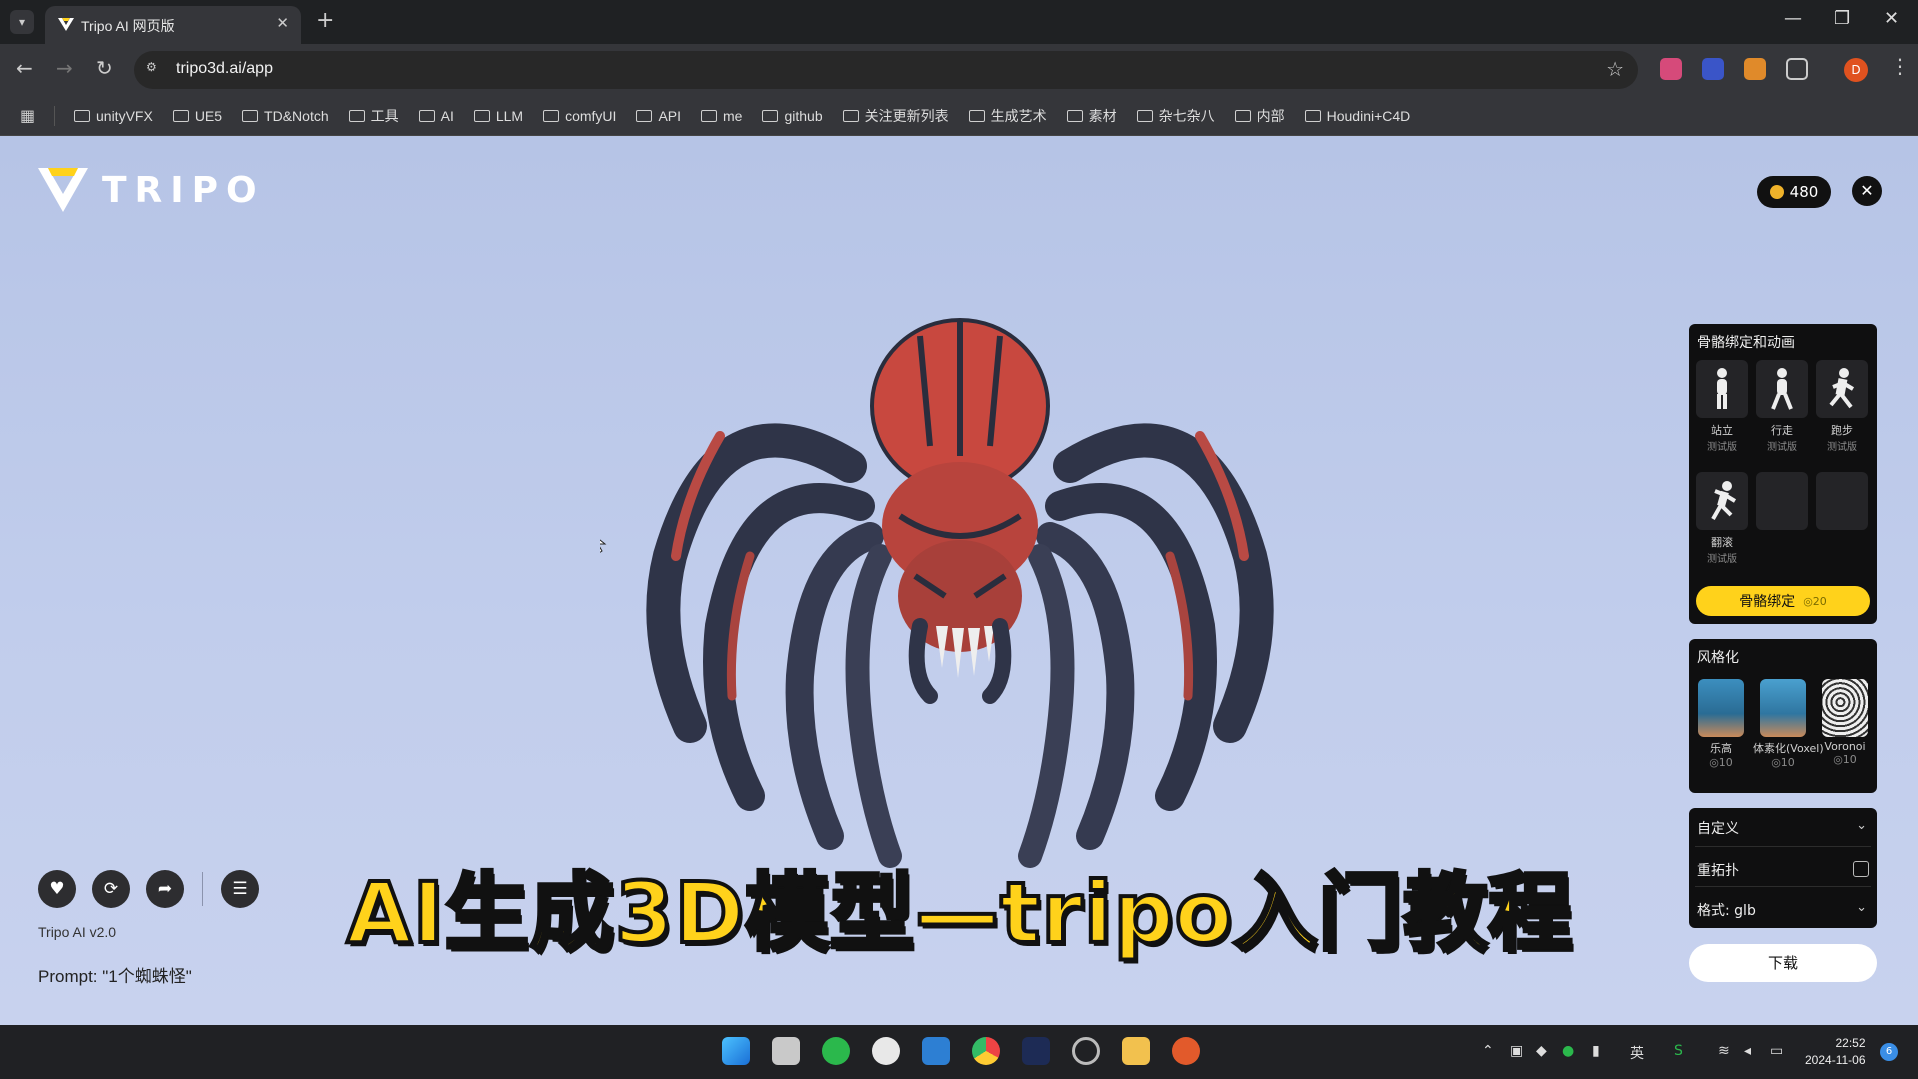 The height and width of the screenshot is (1079, 1918). What do you see at coordinates (886, 70) in the screenshot?
I see `address-bar: ⚙ tripo3d.ai/app ☆` at bounding box center [886, 70].